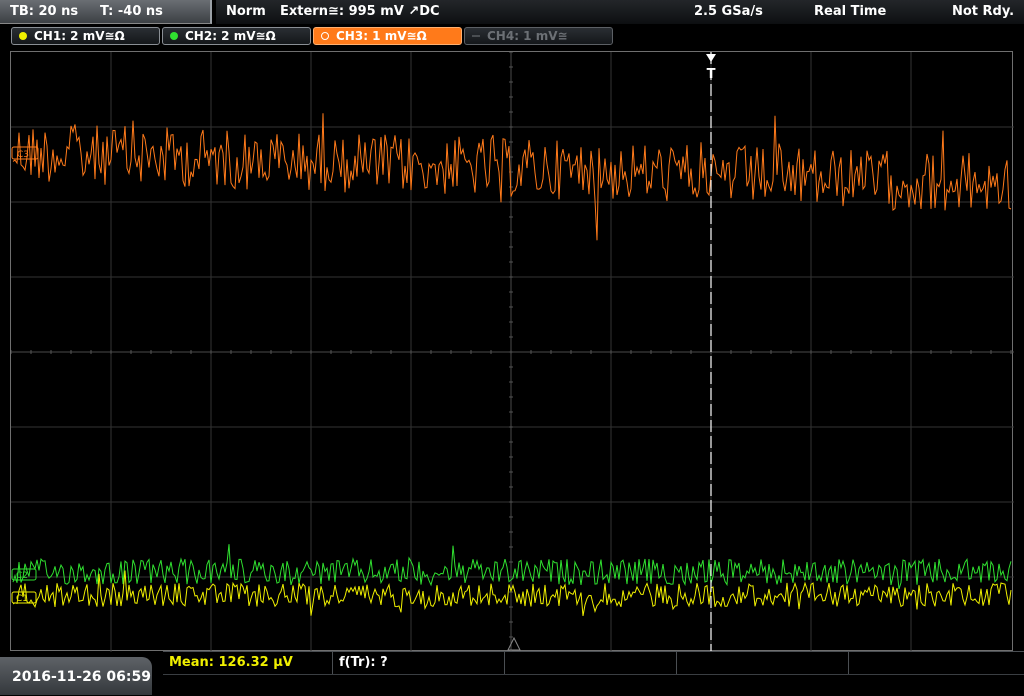  What do you see at coordinates (325, 36) in the screenshot?
I see `channel-3-indicator-icon` at bounding box center [325, 36].